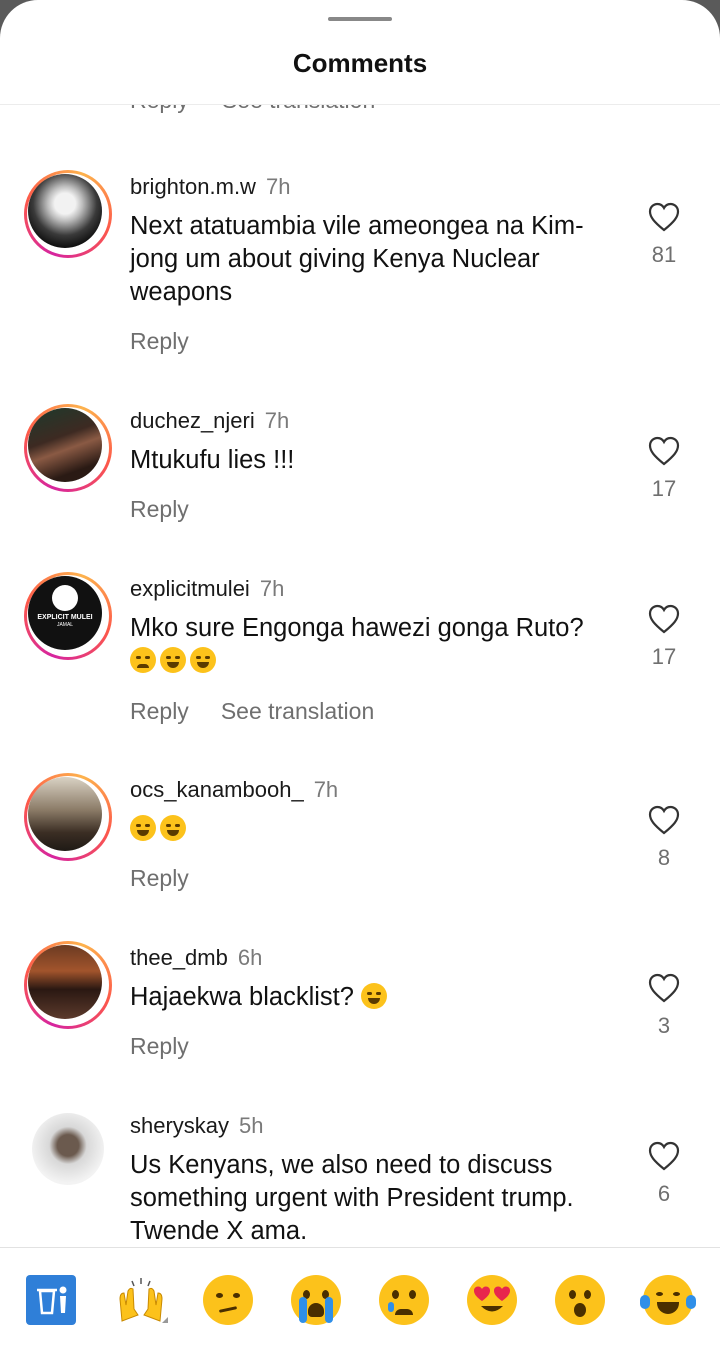 The height and width of the screenshot is (1362, 720). What do you see at coordinates (51, 1300) in the screenshot?
I see `trash-icon` at bounding box center [51, 1300].